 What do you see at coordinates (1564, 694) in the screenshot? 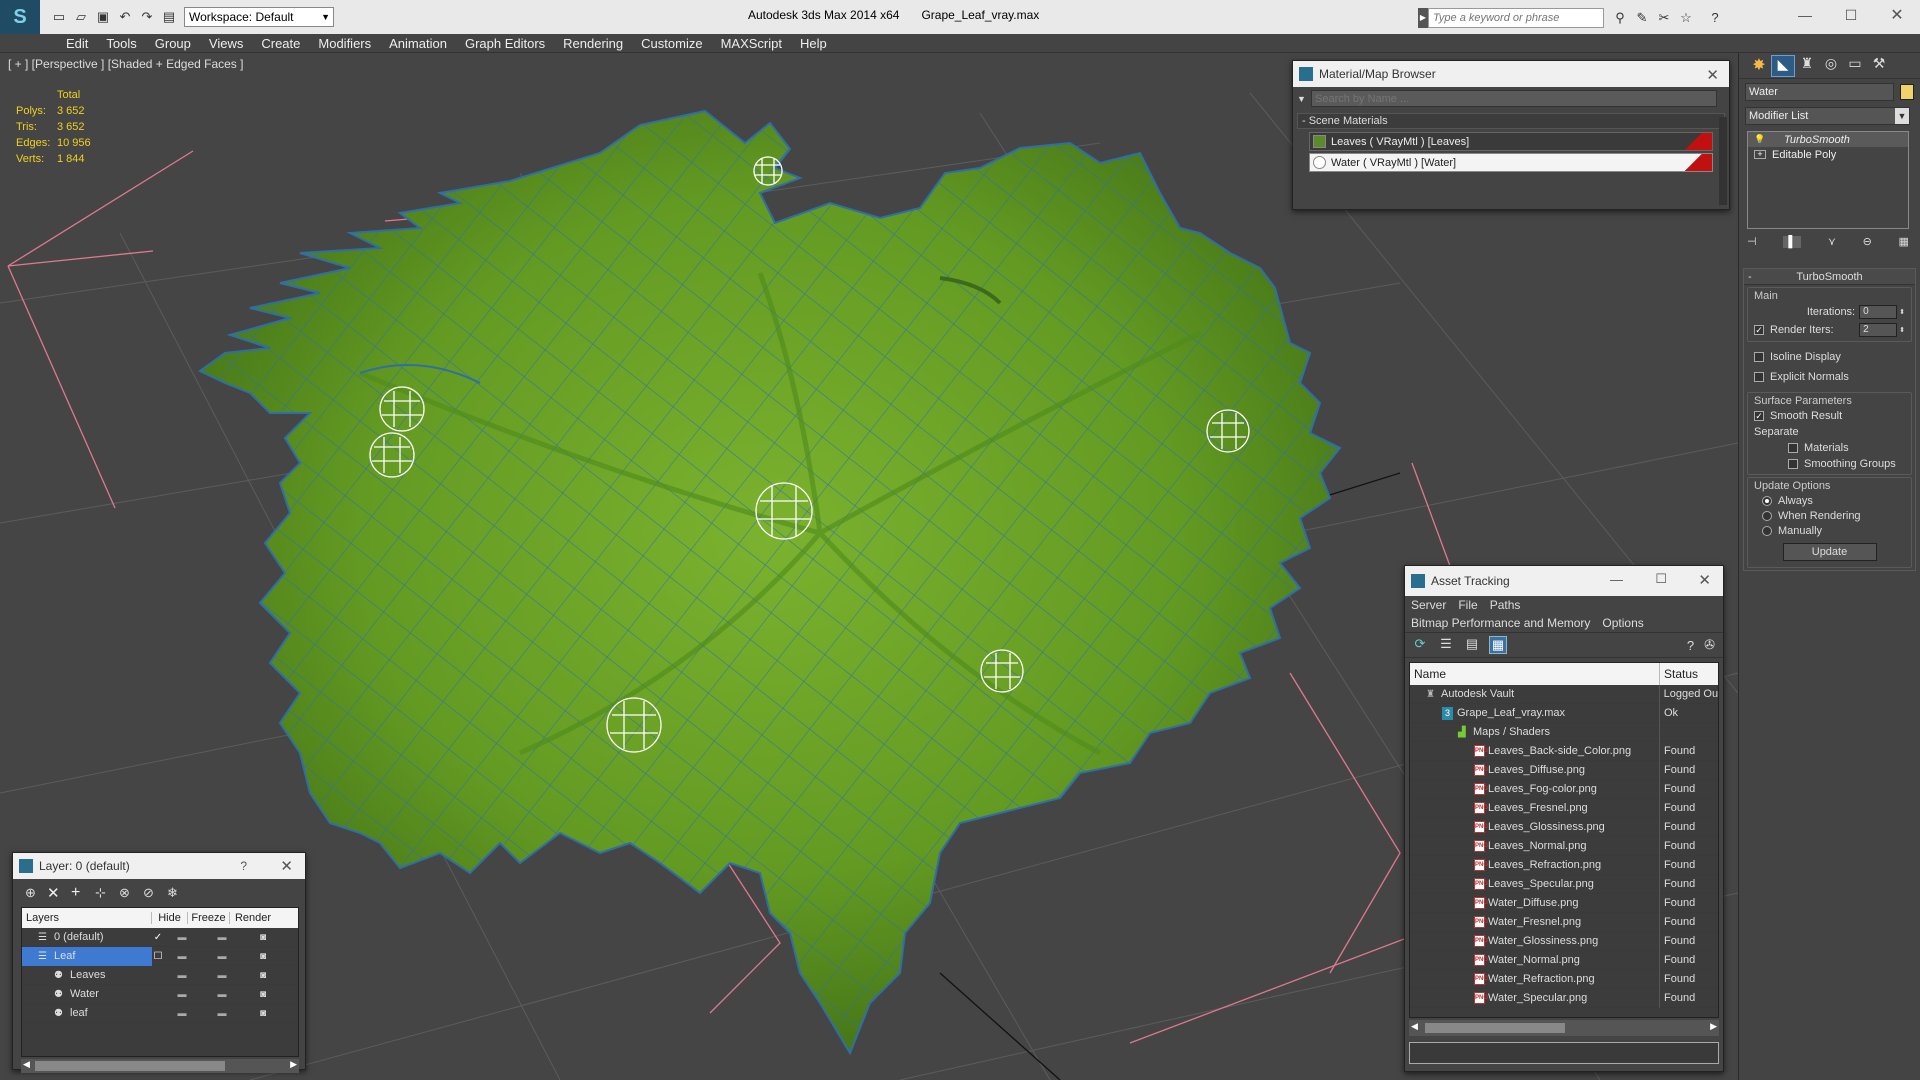
I see `asset-row: ♜ Autodesk Vault Logged Ou` at bounding box center [1564, 694].